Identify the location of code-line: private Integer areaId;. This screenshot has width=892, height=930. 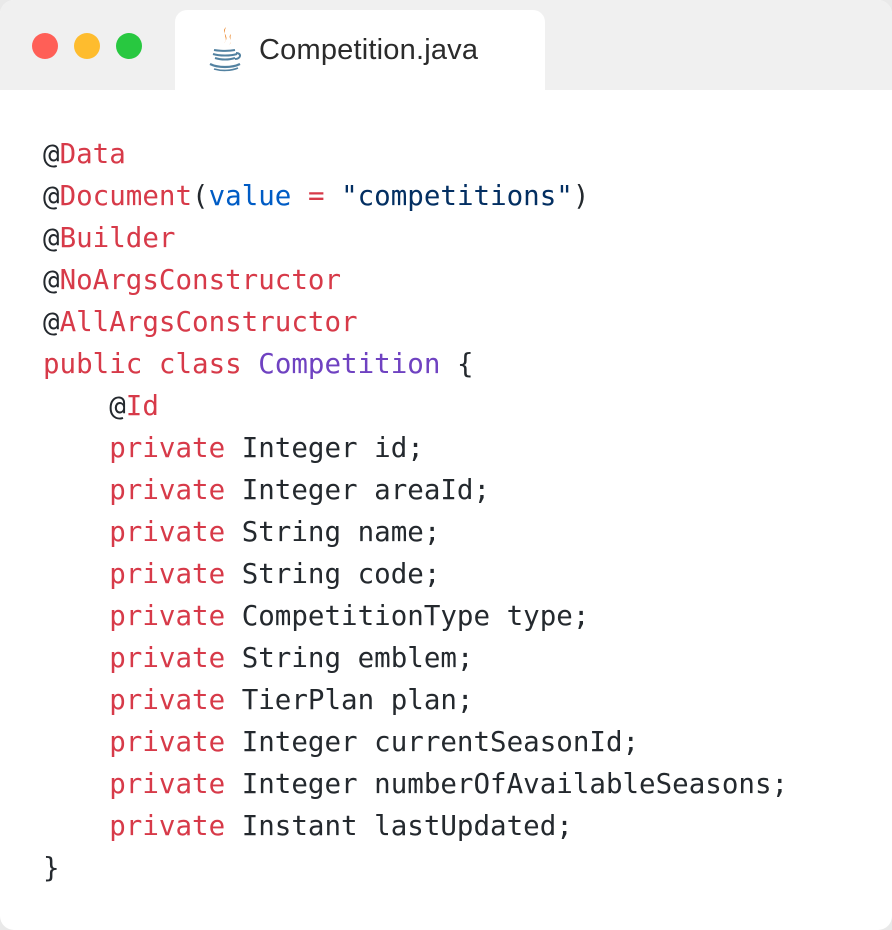
(415, 490).